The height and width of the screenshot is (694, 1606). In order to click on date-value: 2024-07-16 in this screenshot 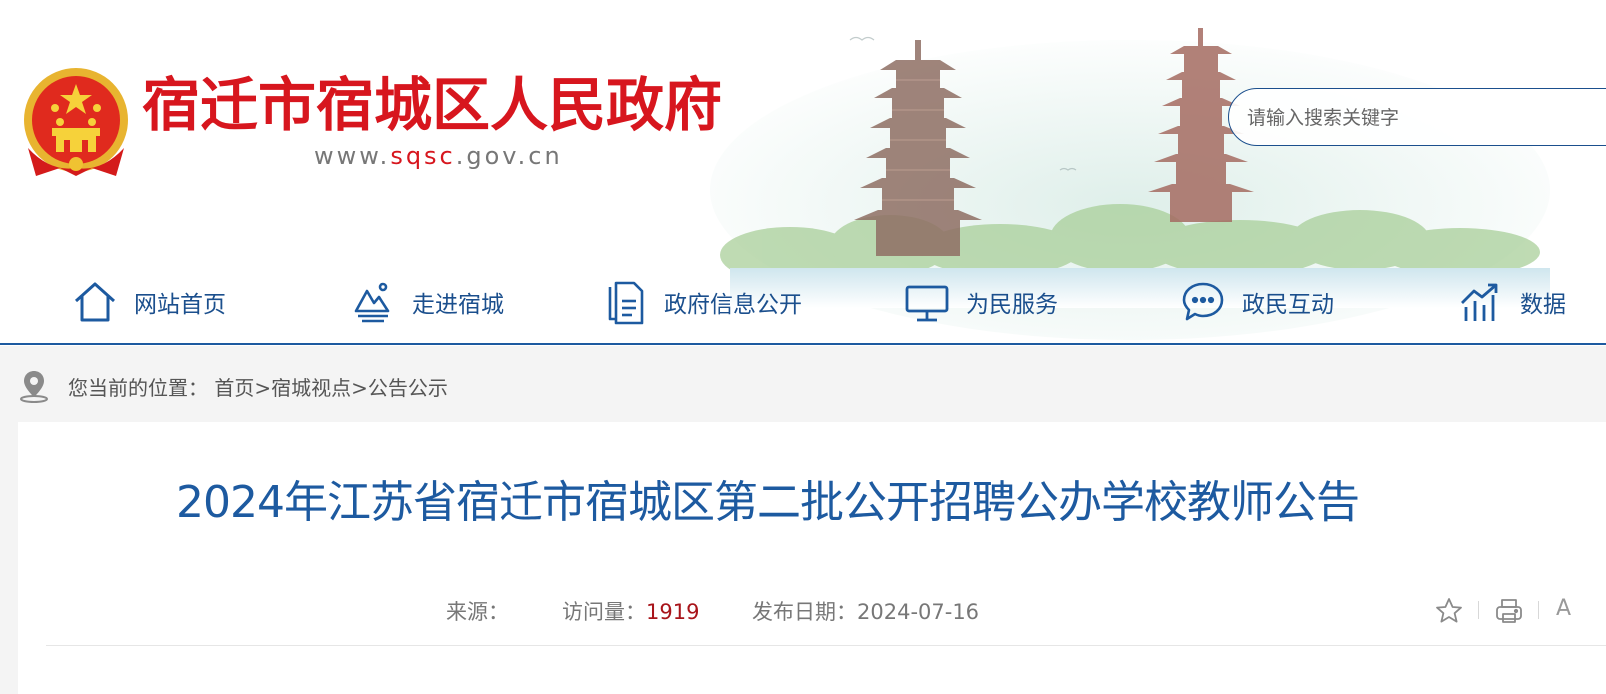, I will do `click(918, 612)`.